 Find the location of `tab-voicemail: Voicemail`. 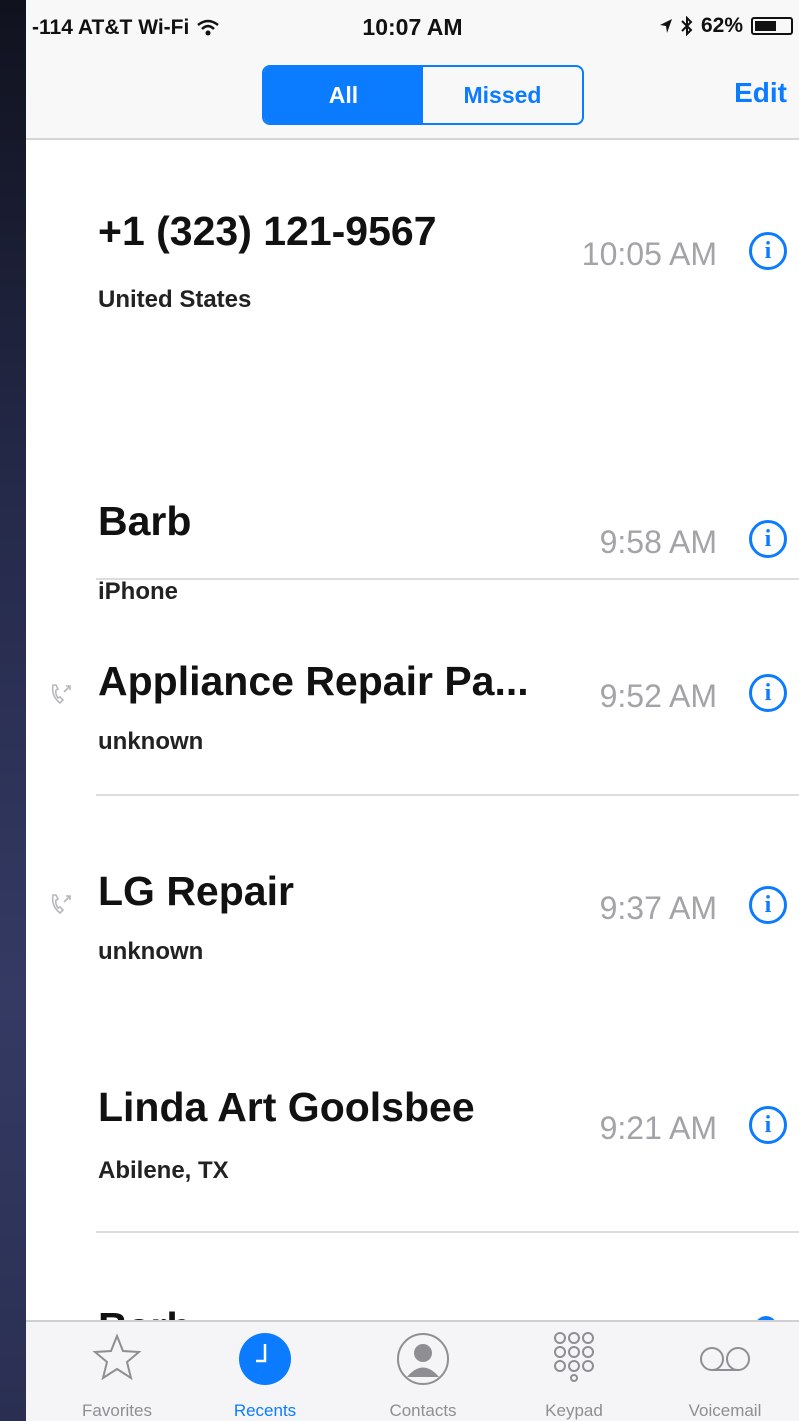

tab-voicemail: Voicemail is located at coordinates (723, 1371).